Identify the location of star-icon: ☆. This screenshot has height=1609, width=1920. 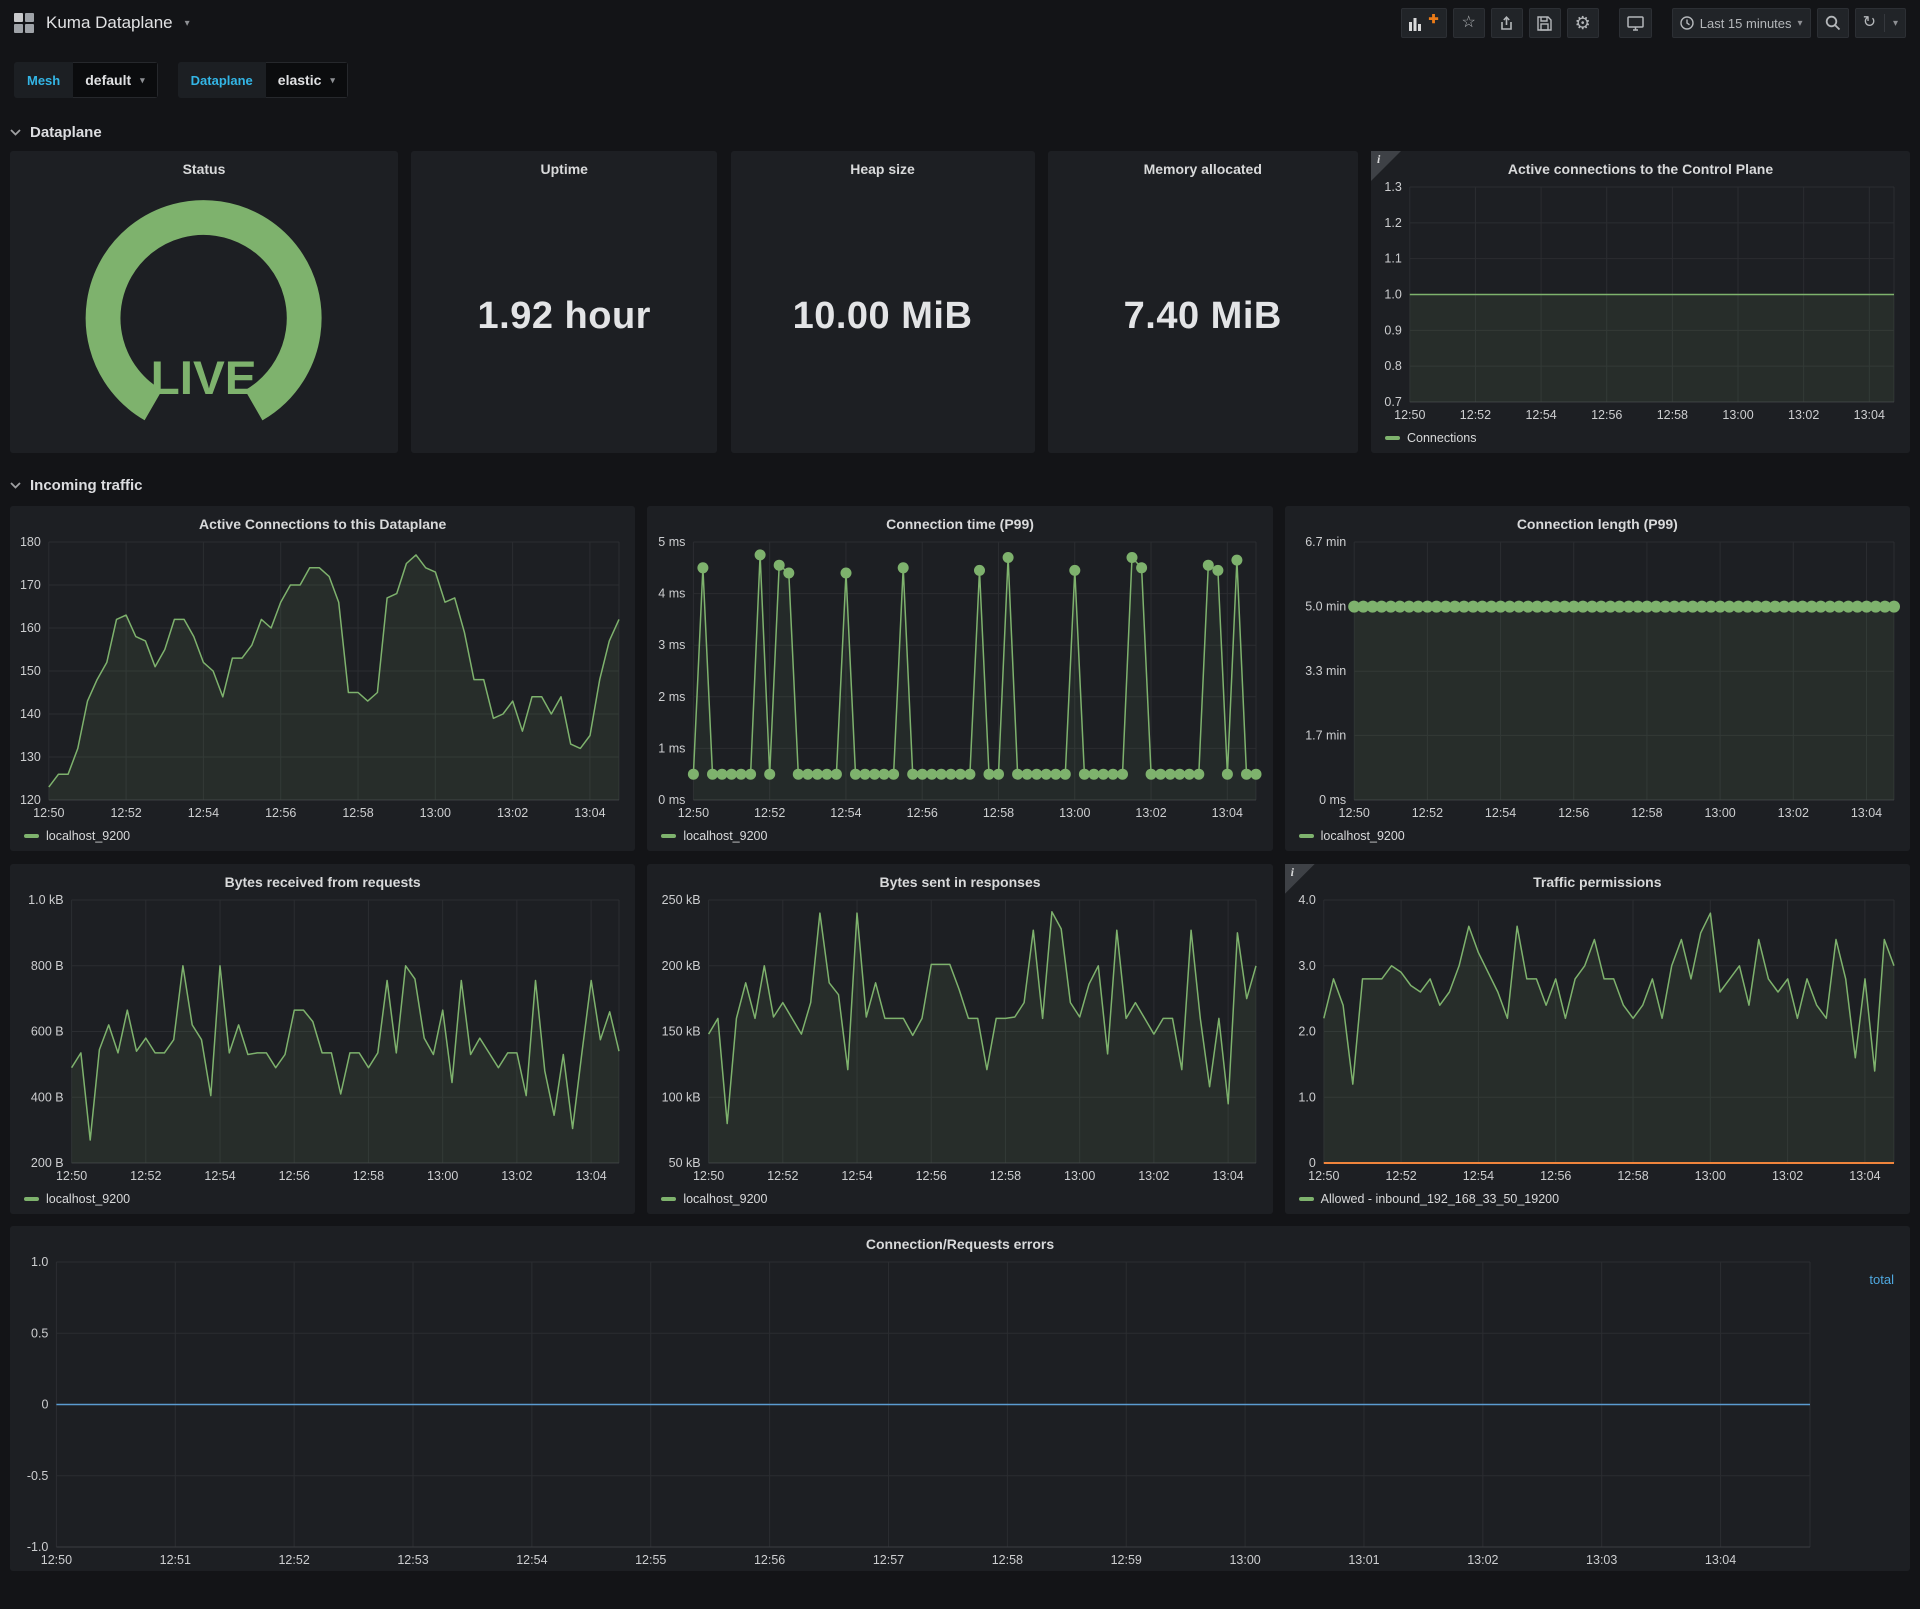
(1468, 22).